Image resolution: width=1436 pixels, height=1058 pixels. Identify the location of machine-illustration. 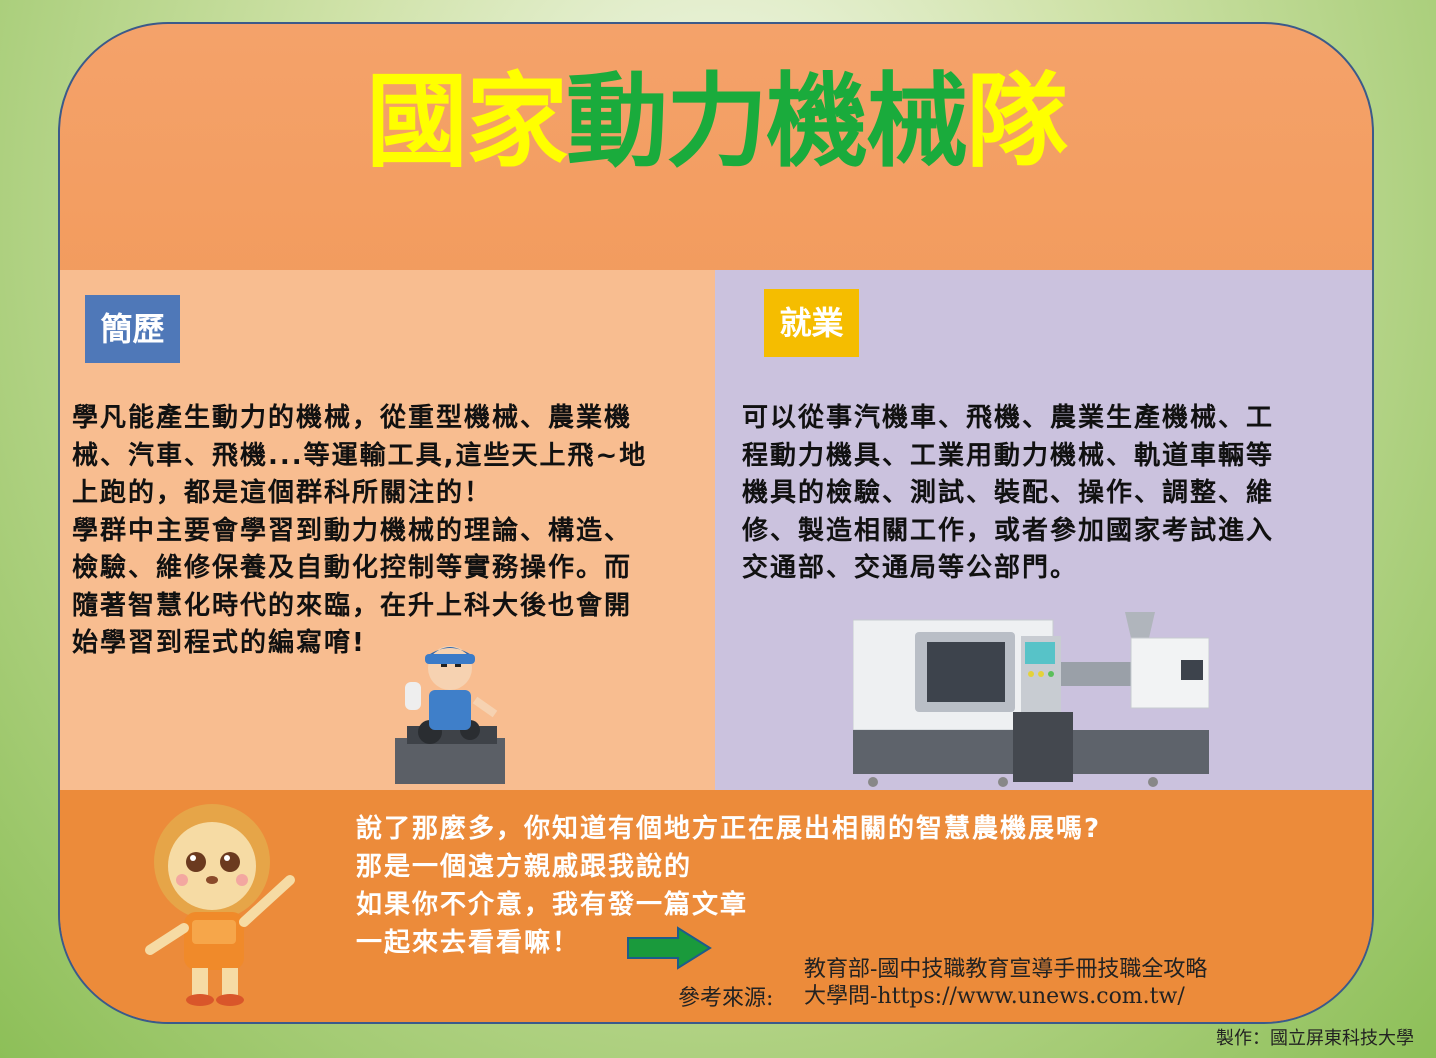
(1031, 699).